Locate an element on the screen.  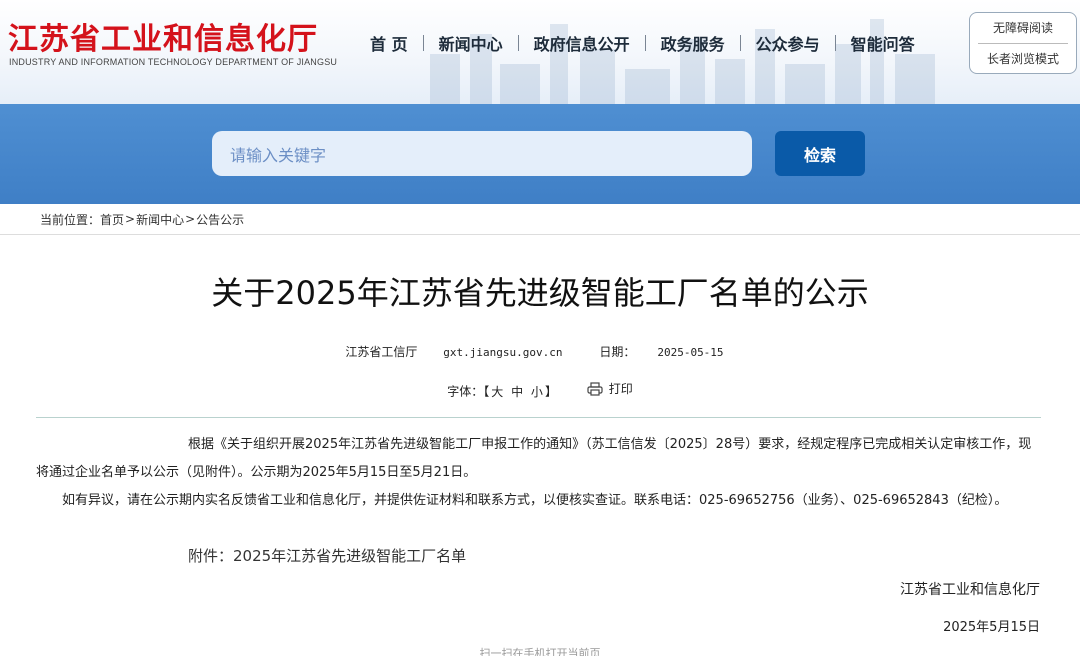
article-source: 江苏省工信厅 is located at coordinates (381, 352).